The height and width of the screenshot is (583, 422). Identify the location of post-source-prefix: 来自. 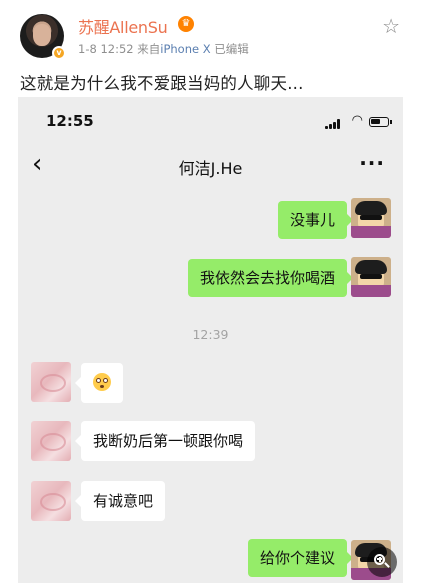
(149, 49).